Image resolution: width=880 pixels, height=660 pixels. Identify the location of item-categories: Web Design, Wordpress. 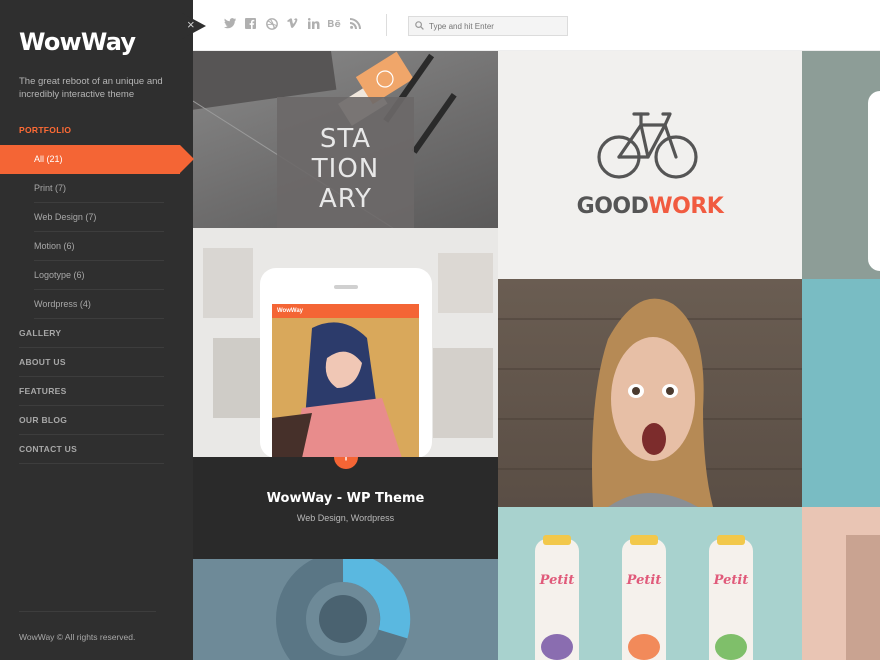
(345, 518).